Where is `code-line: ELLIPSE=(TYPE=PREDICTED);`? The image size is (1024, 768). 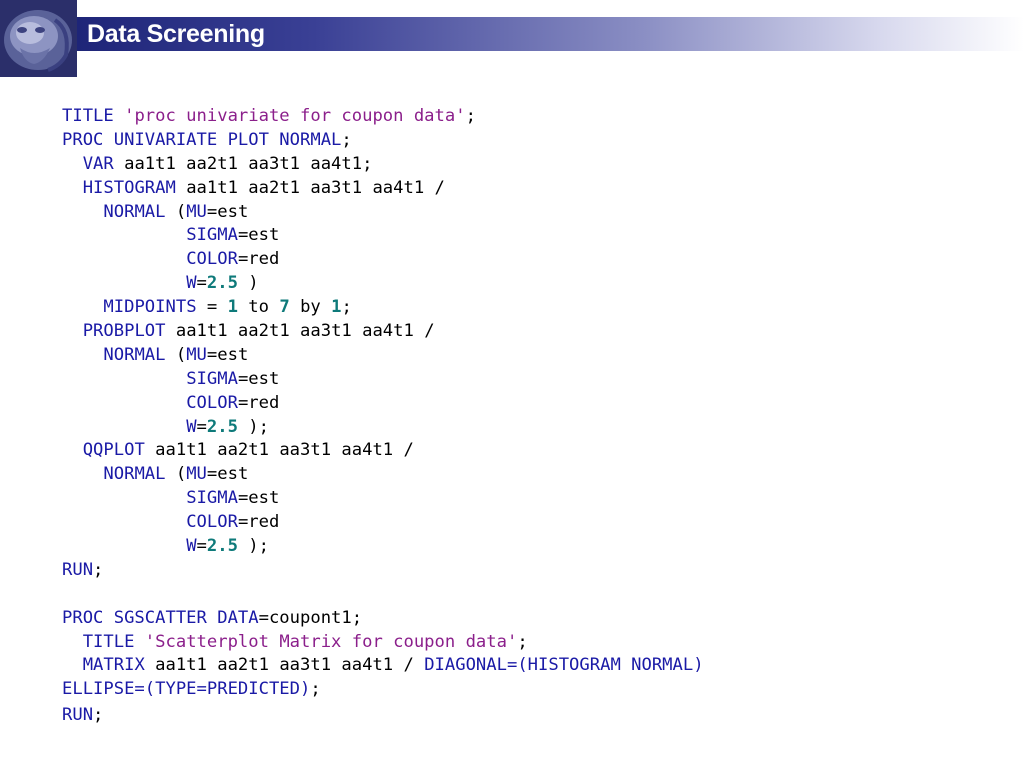 code-line: ELLIPSE=(TYPE=PREDICTED); is located at coordinates (383, 690).